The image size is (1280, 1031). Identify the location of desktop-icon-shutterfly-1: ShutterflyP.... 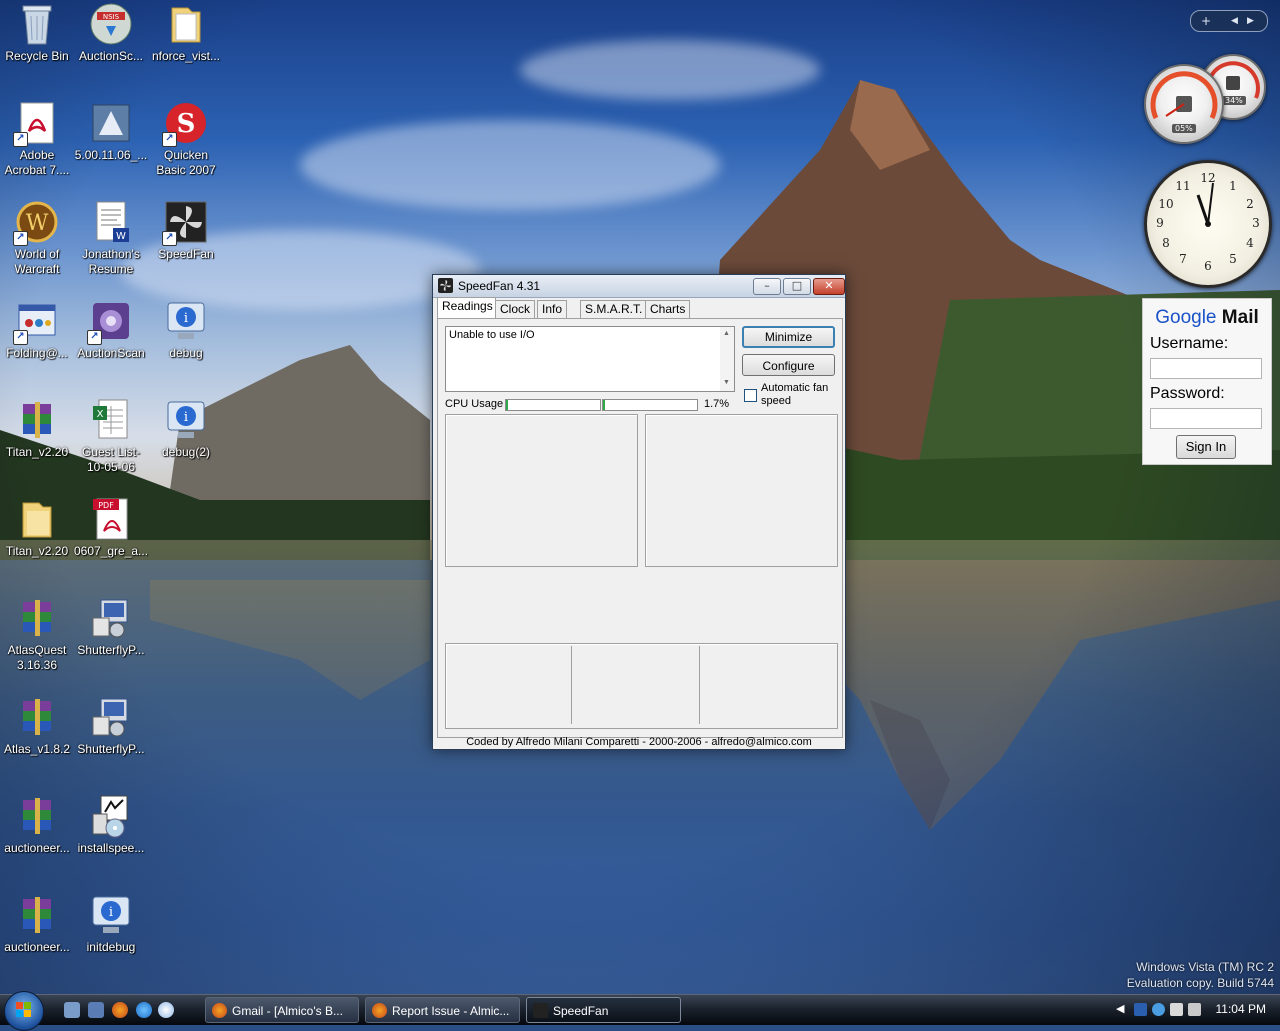
(111, 627).